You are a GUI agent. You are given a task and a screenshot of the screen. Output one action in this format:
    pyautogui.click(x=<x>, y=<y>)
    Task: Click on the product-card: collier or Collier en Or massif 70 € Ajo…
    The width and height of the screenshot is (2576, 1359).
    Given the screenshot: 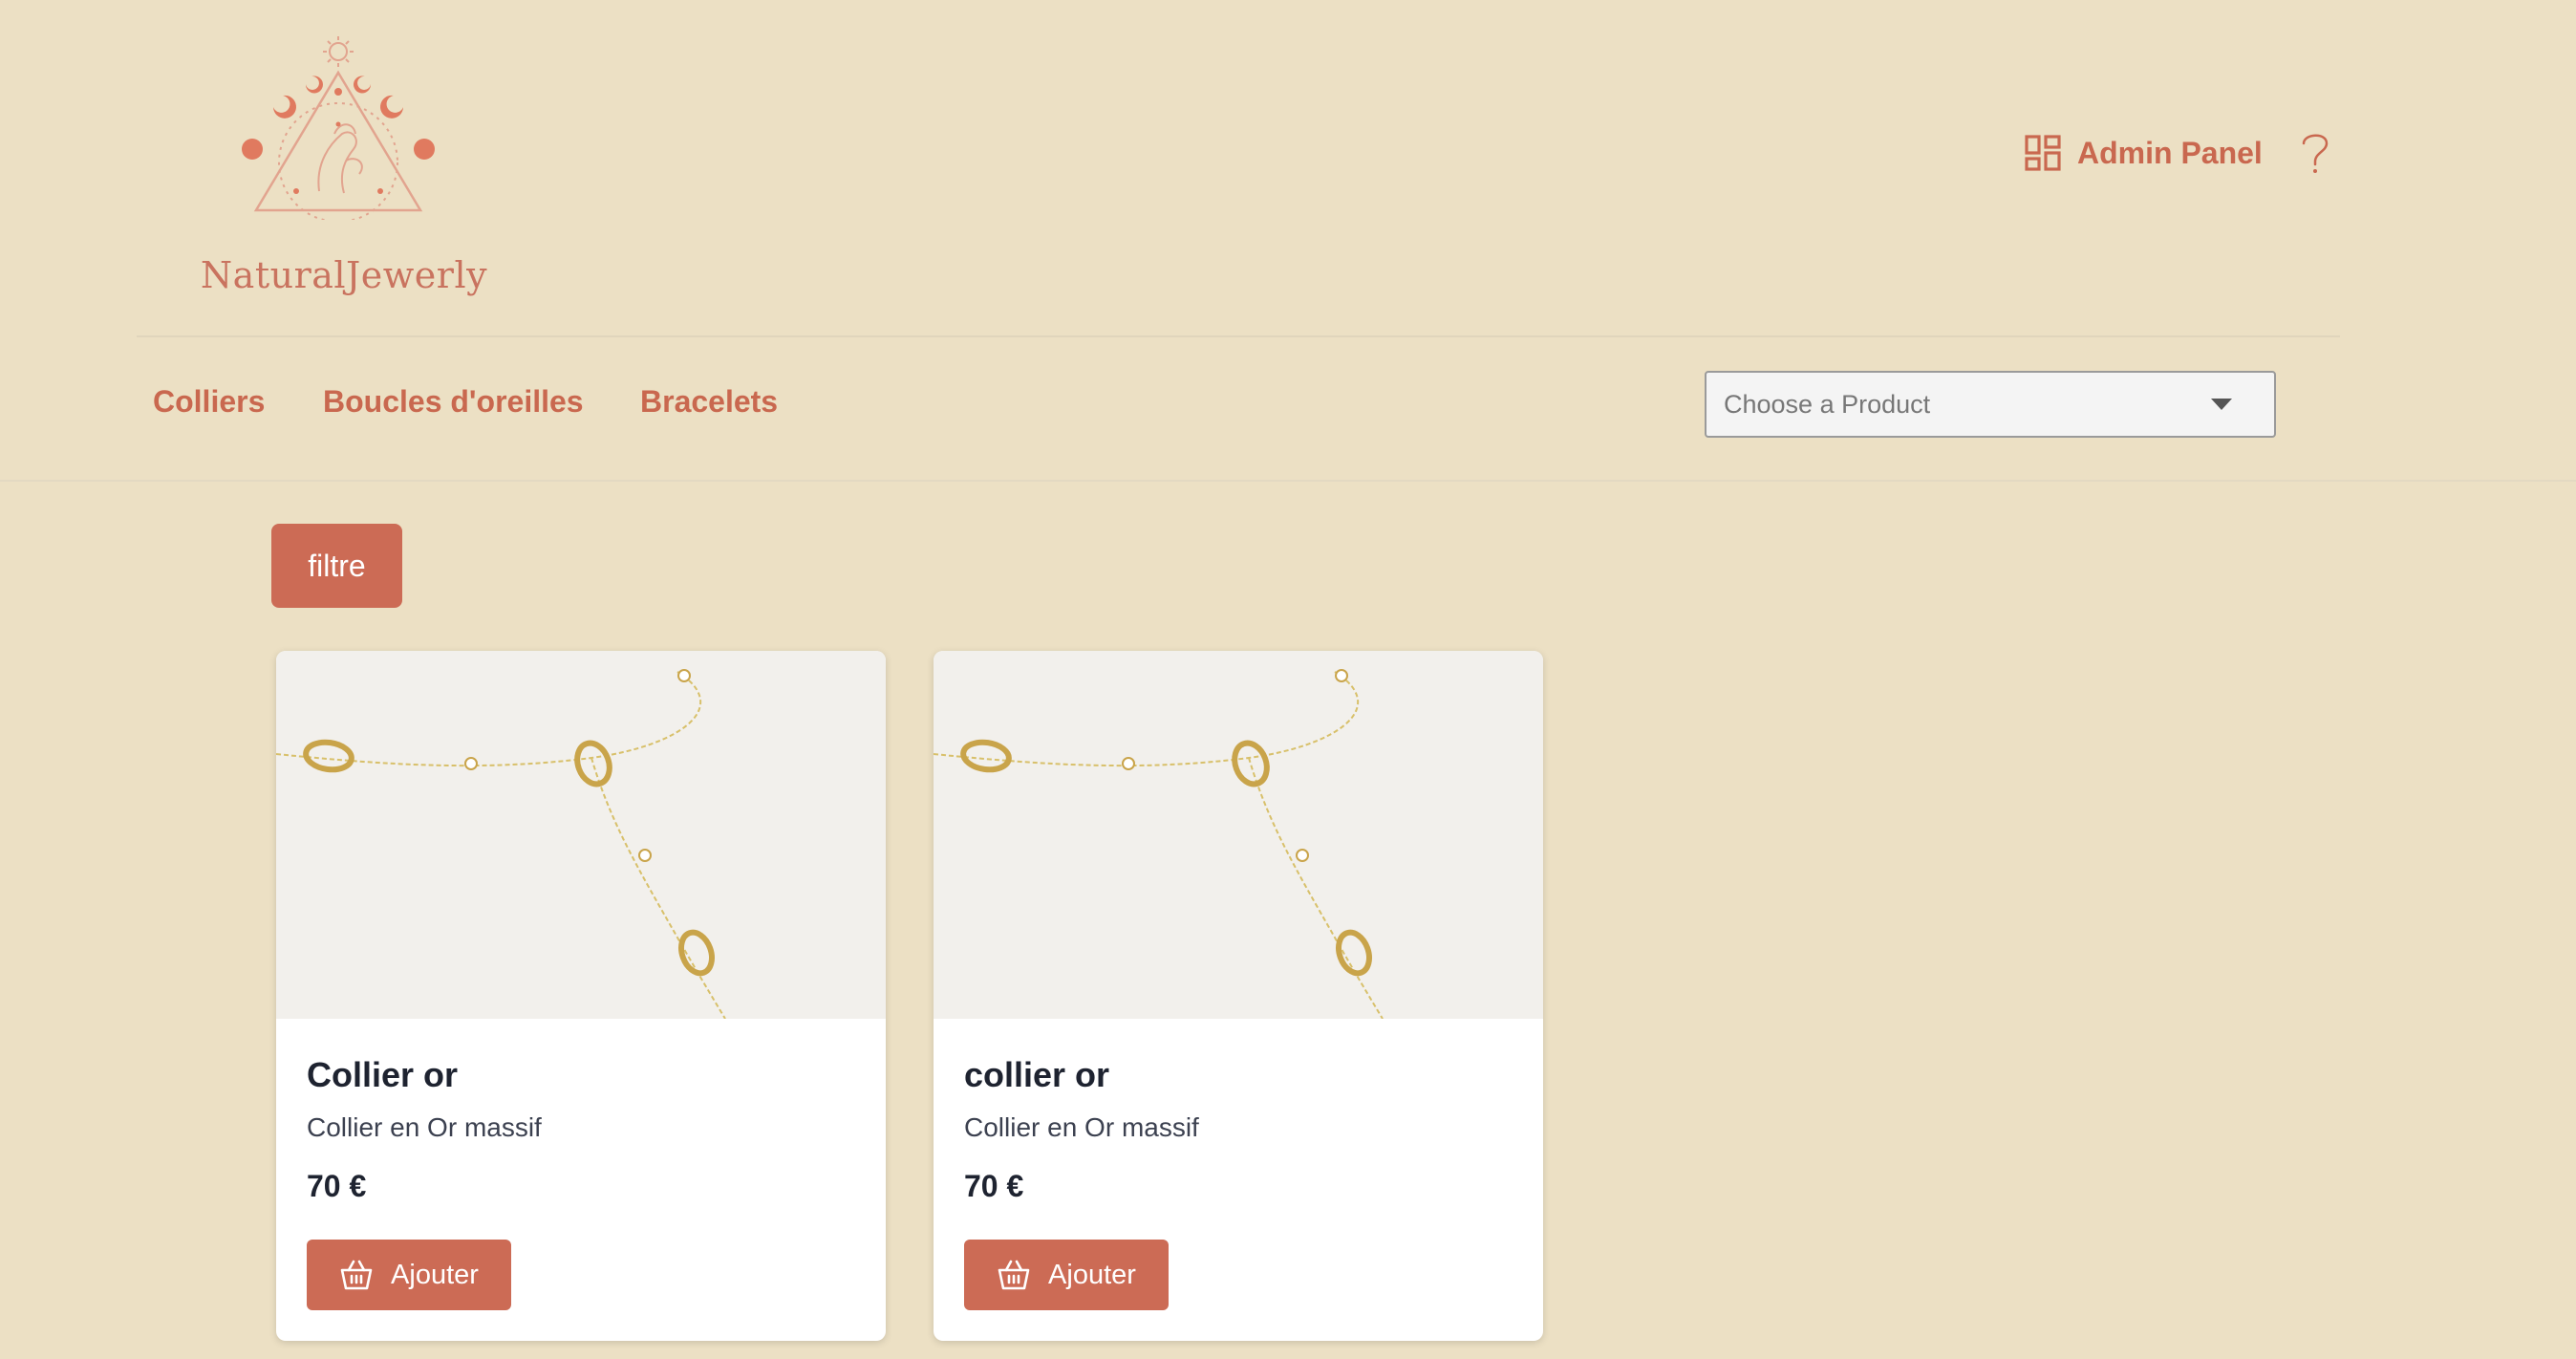 What is the action you would take?
    pyautogui.click(x=1238, y=996)
    